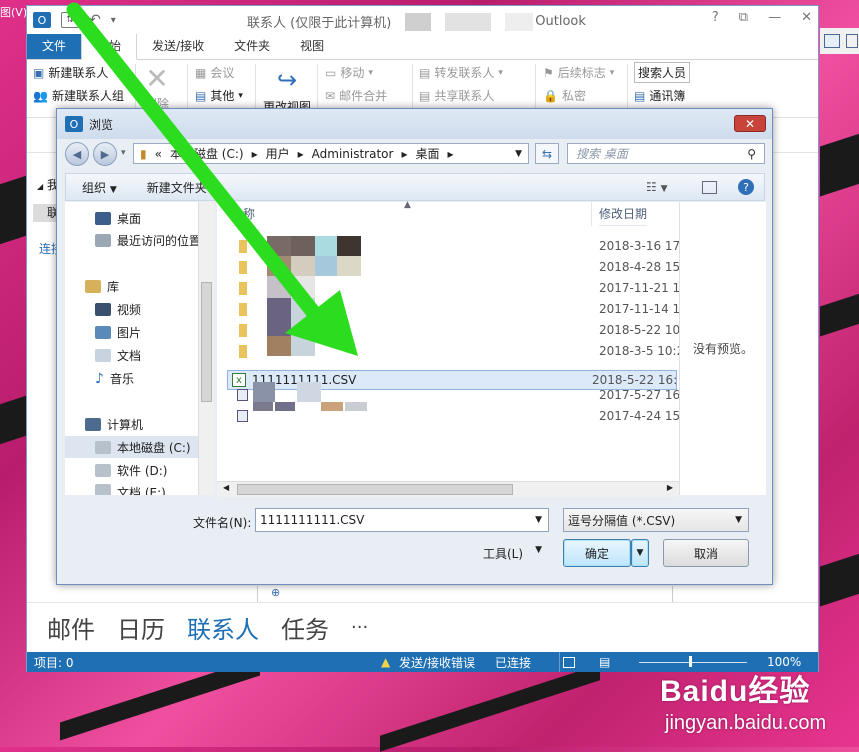 The width and height of the screenshot is (859, 752). What do you see at coordinates (199, 168) in the screenshot?
I see `arrow-shaft` at bounding box center [199, 168].